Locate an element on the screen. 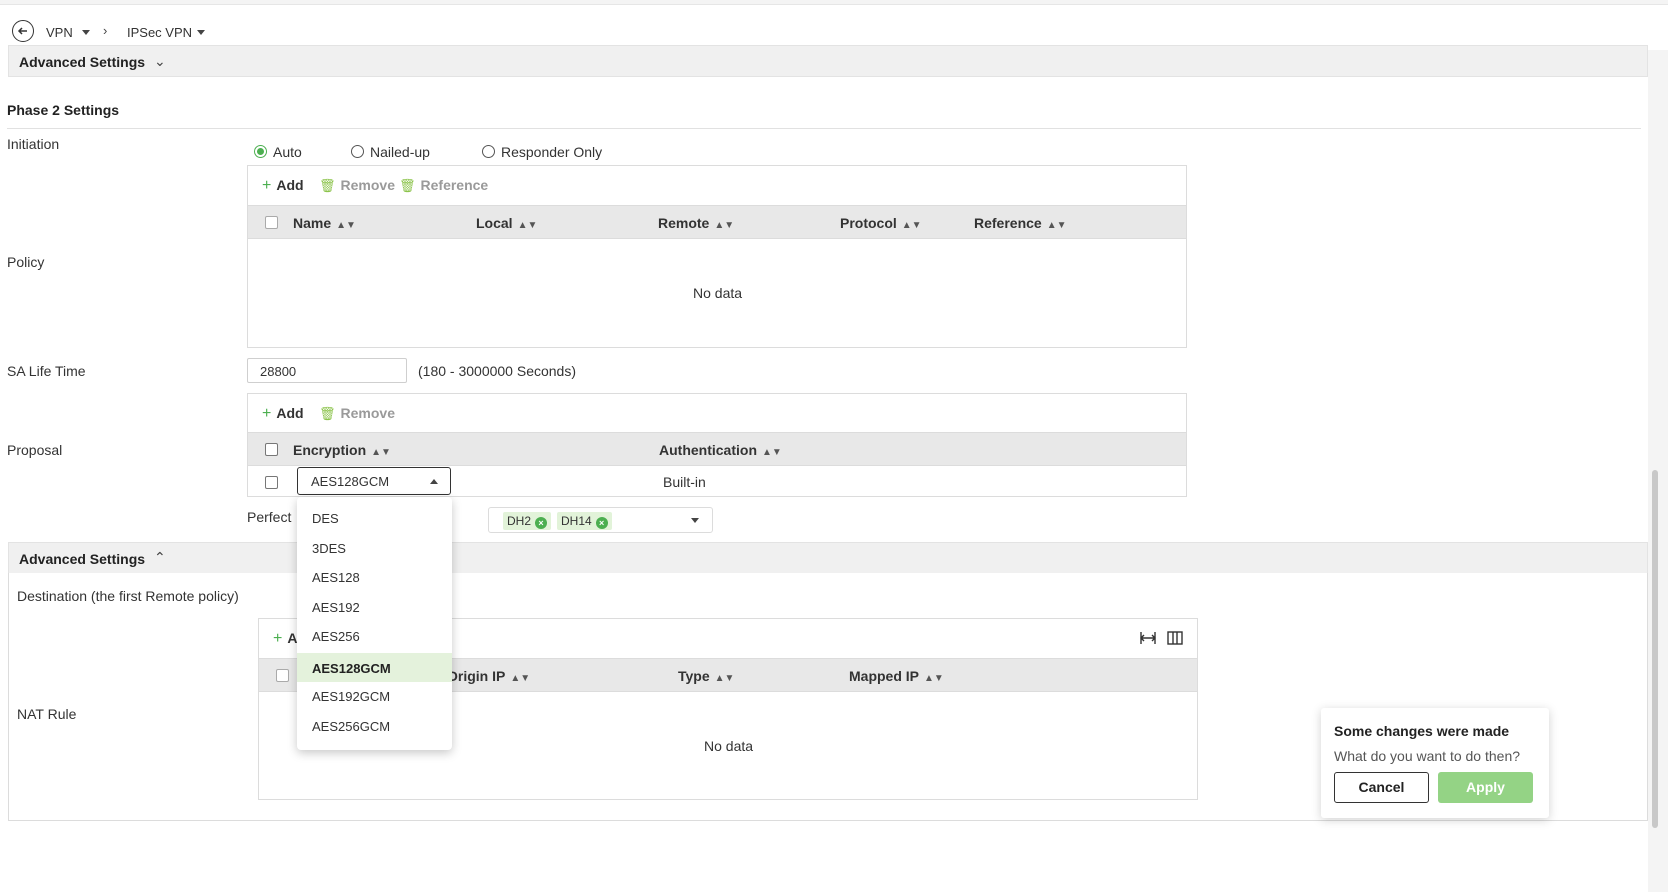 The image size is (1668, 892). column-reference: Reference ▲▼ is located at coordinates (1020, 223).